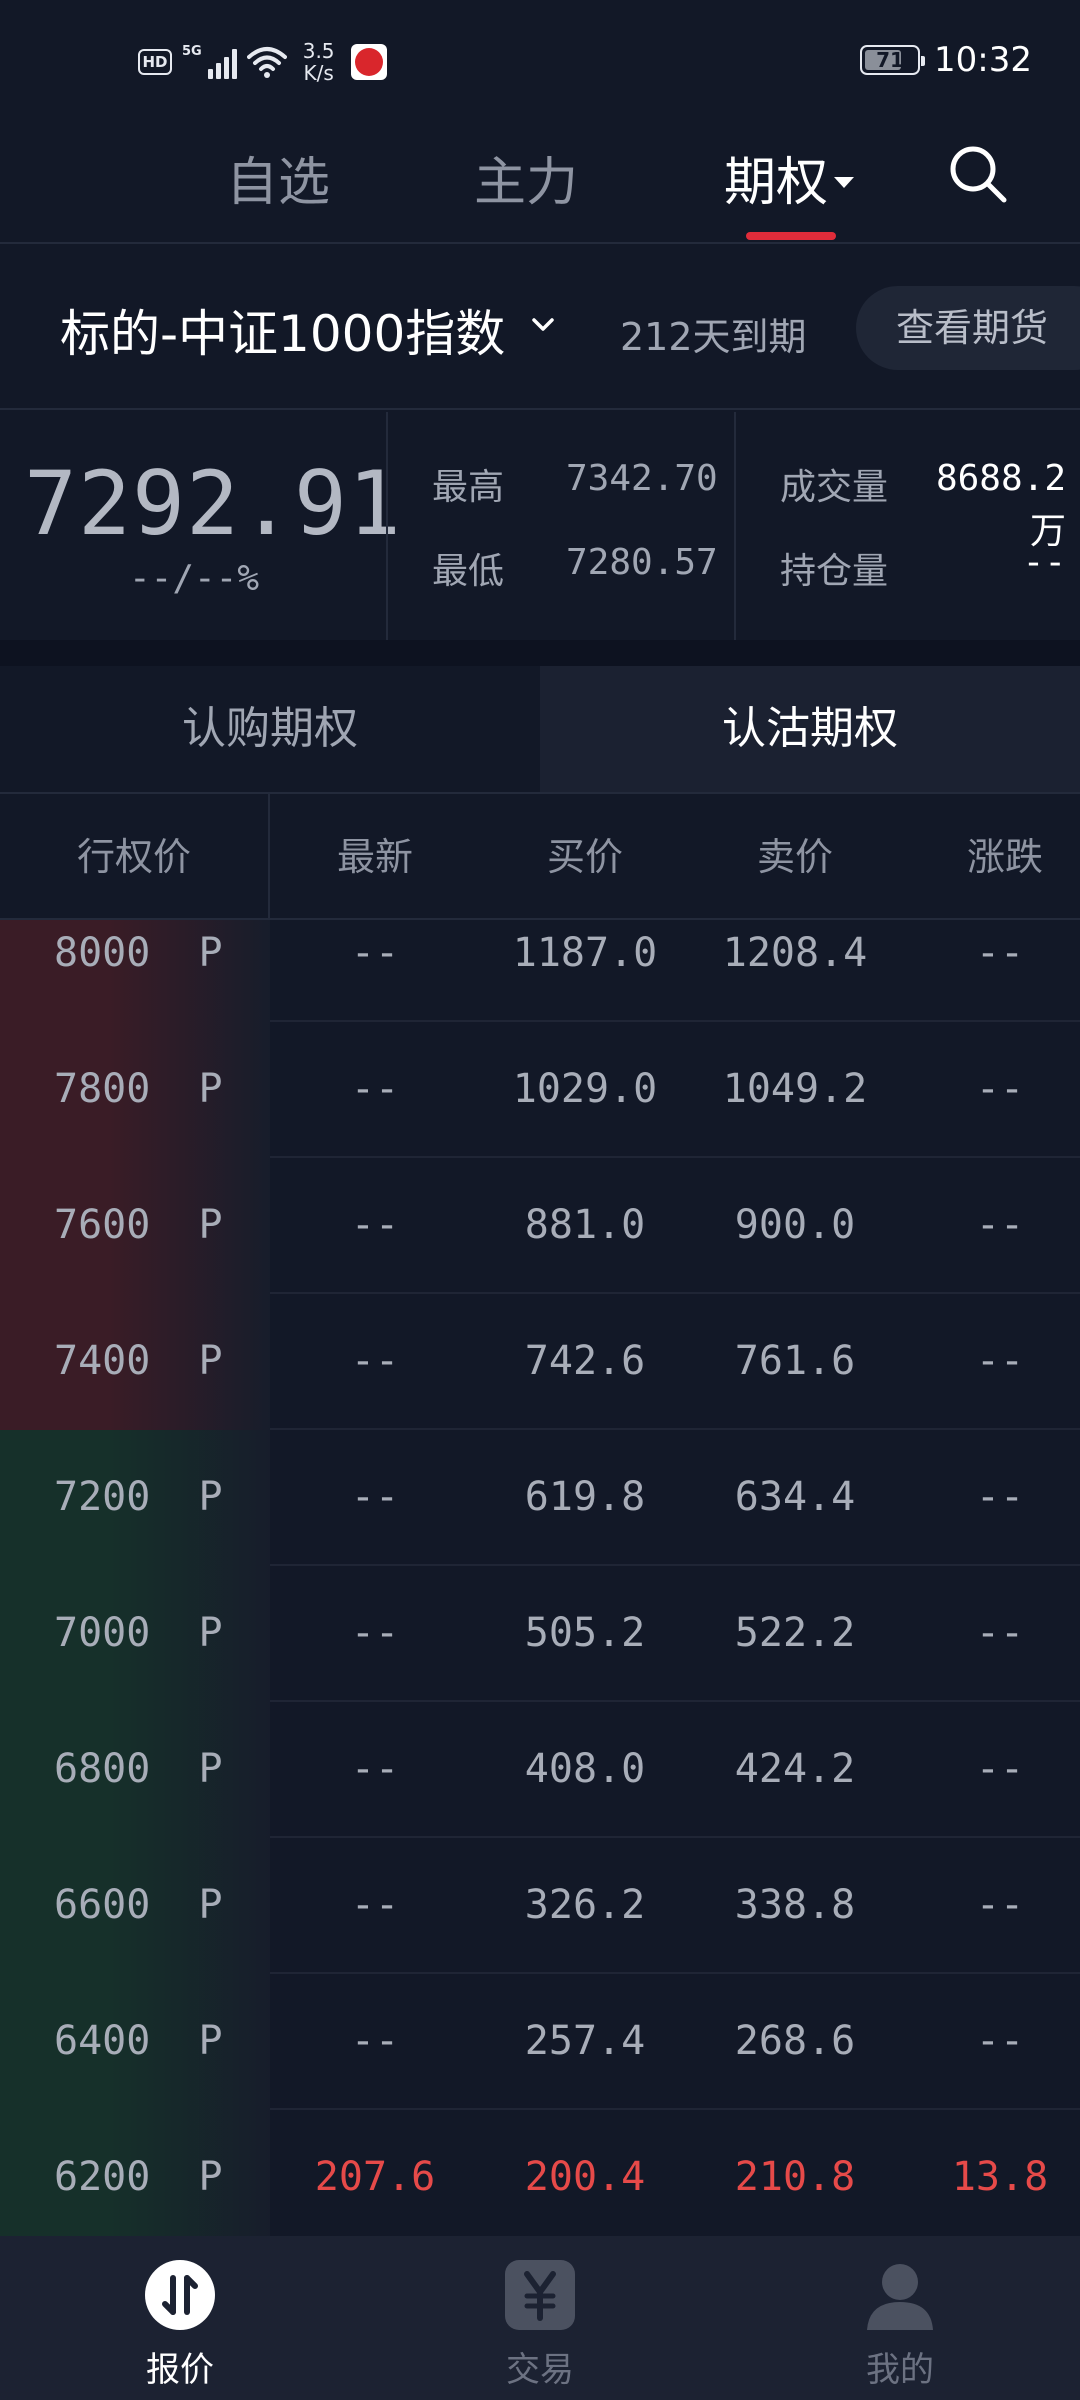  Describe the element at coordinates (192, 51) in the screenshot. I see `network-type: 5G` at that location.